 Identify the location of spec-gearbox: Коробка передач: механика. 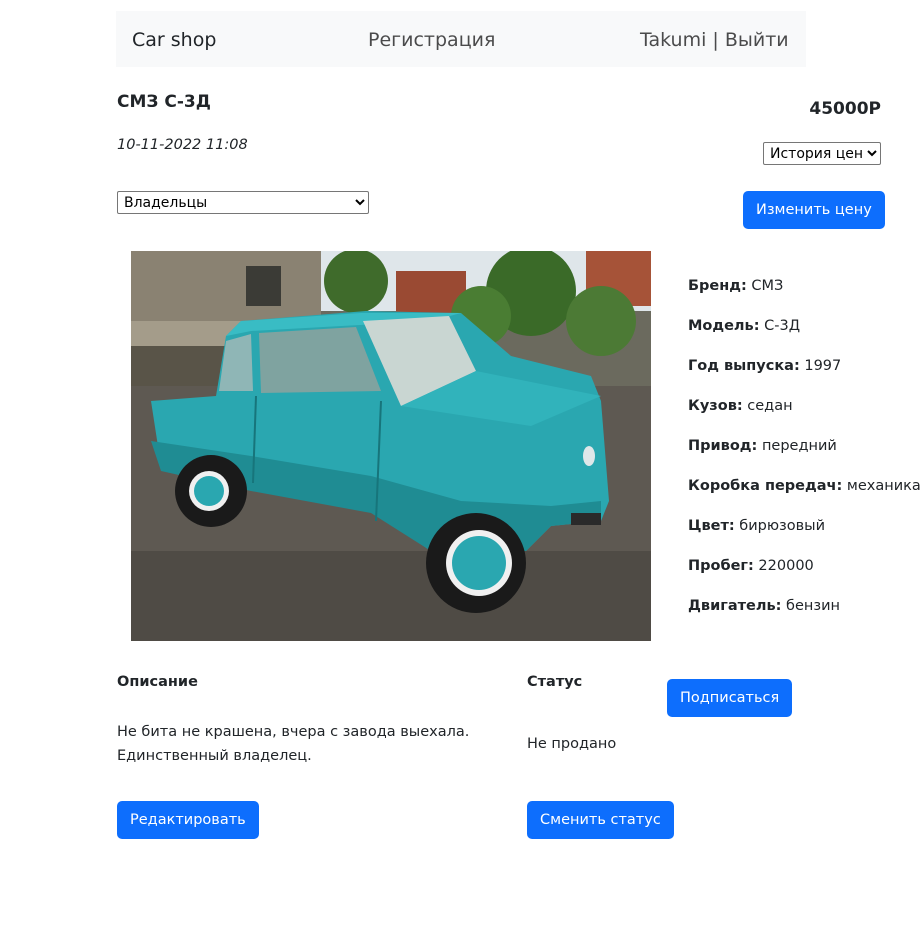
(804, 486).